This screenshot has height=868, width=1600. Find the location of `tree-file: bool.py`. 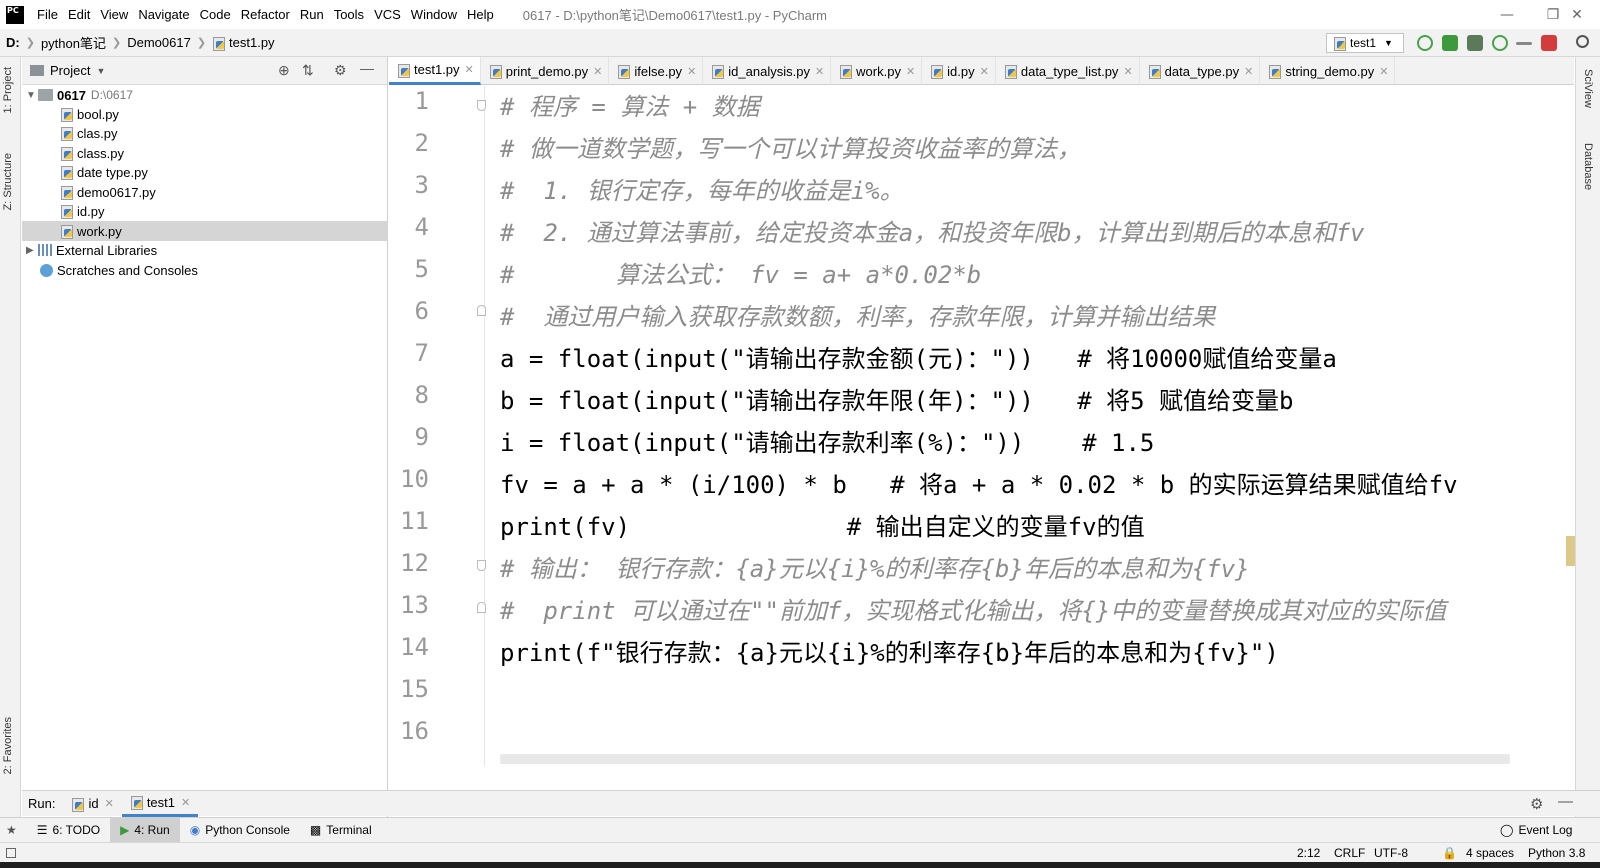

tree-file: bool.py is located at coordinates (205, 114).